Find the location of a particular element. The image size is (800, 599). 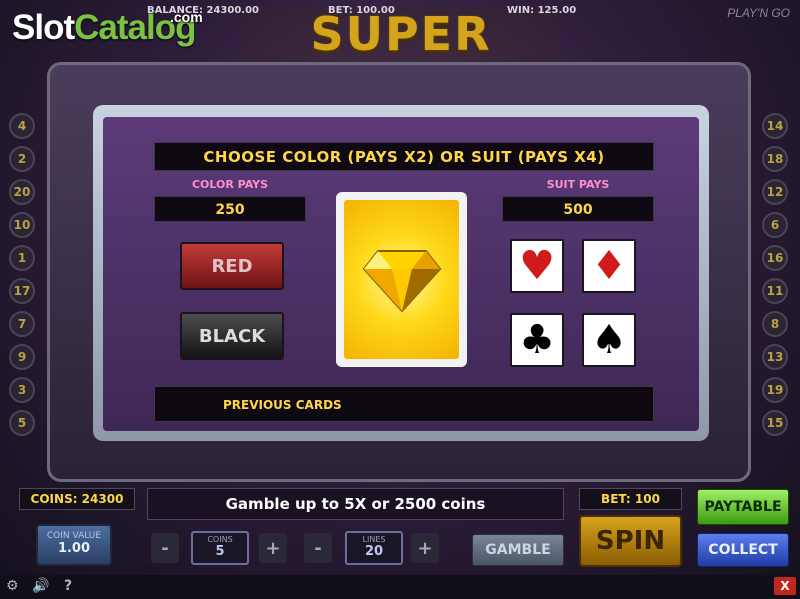

payline-right-6: 6 is located at coordinates (775, 225).